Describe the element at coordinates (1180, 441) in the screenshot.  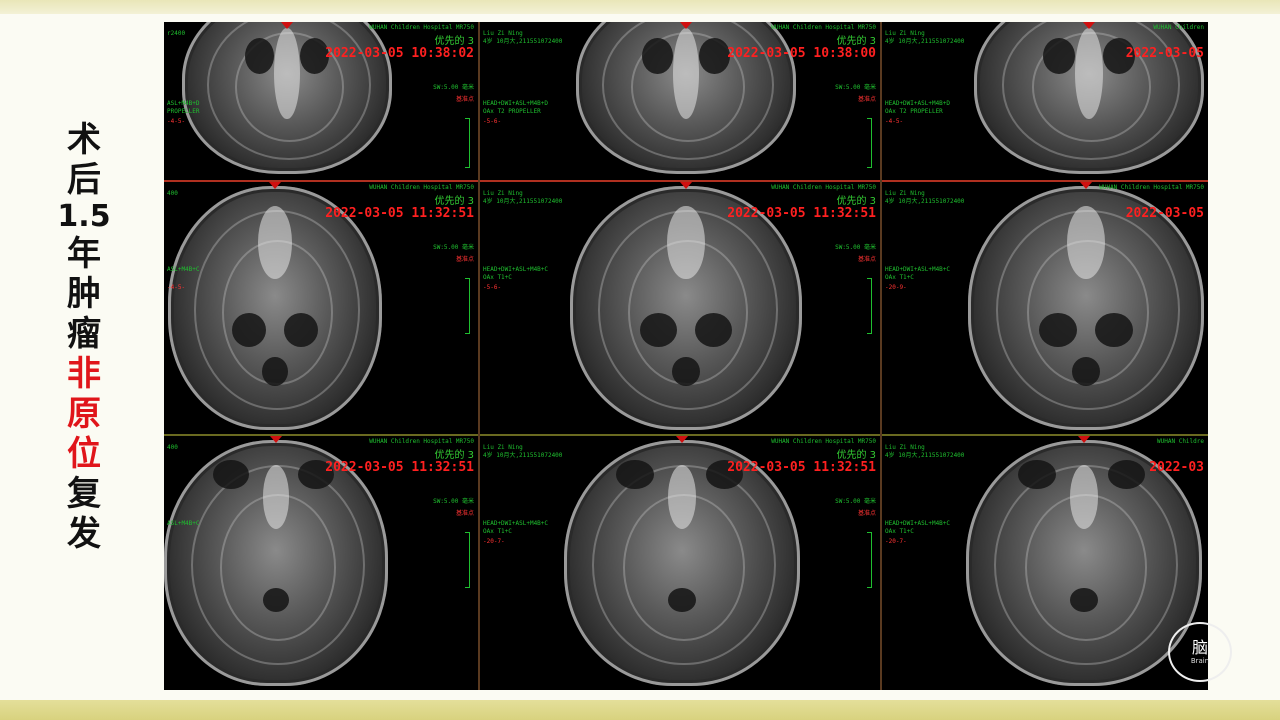
I see `hospital-label: WUHAN Childre` at that location.